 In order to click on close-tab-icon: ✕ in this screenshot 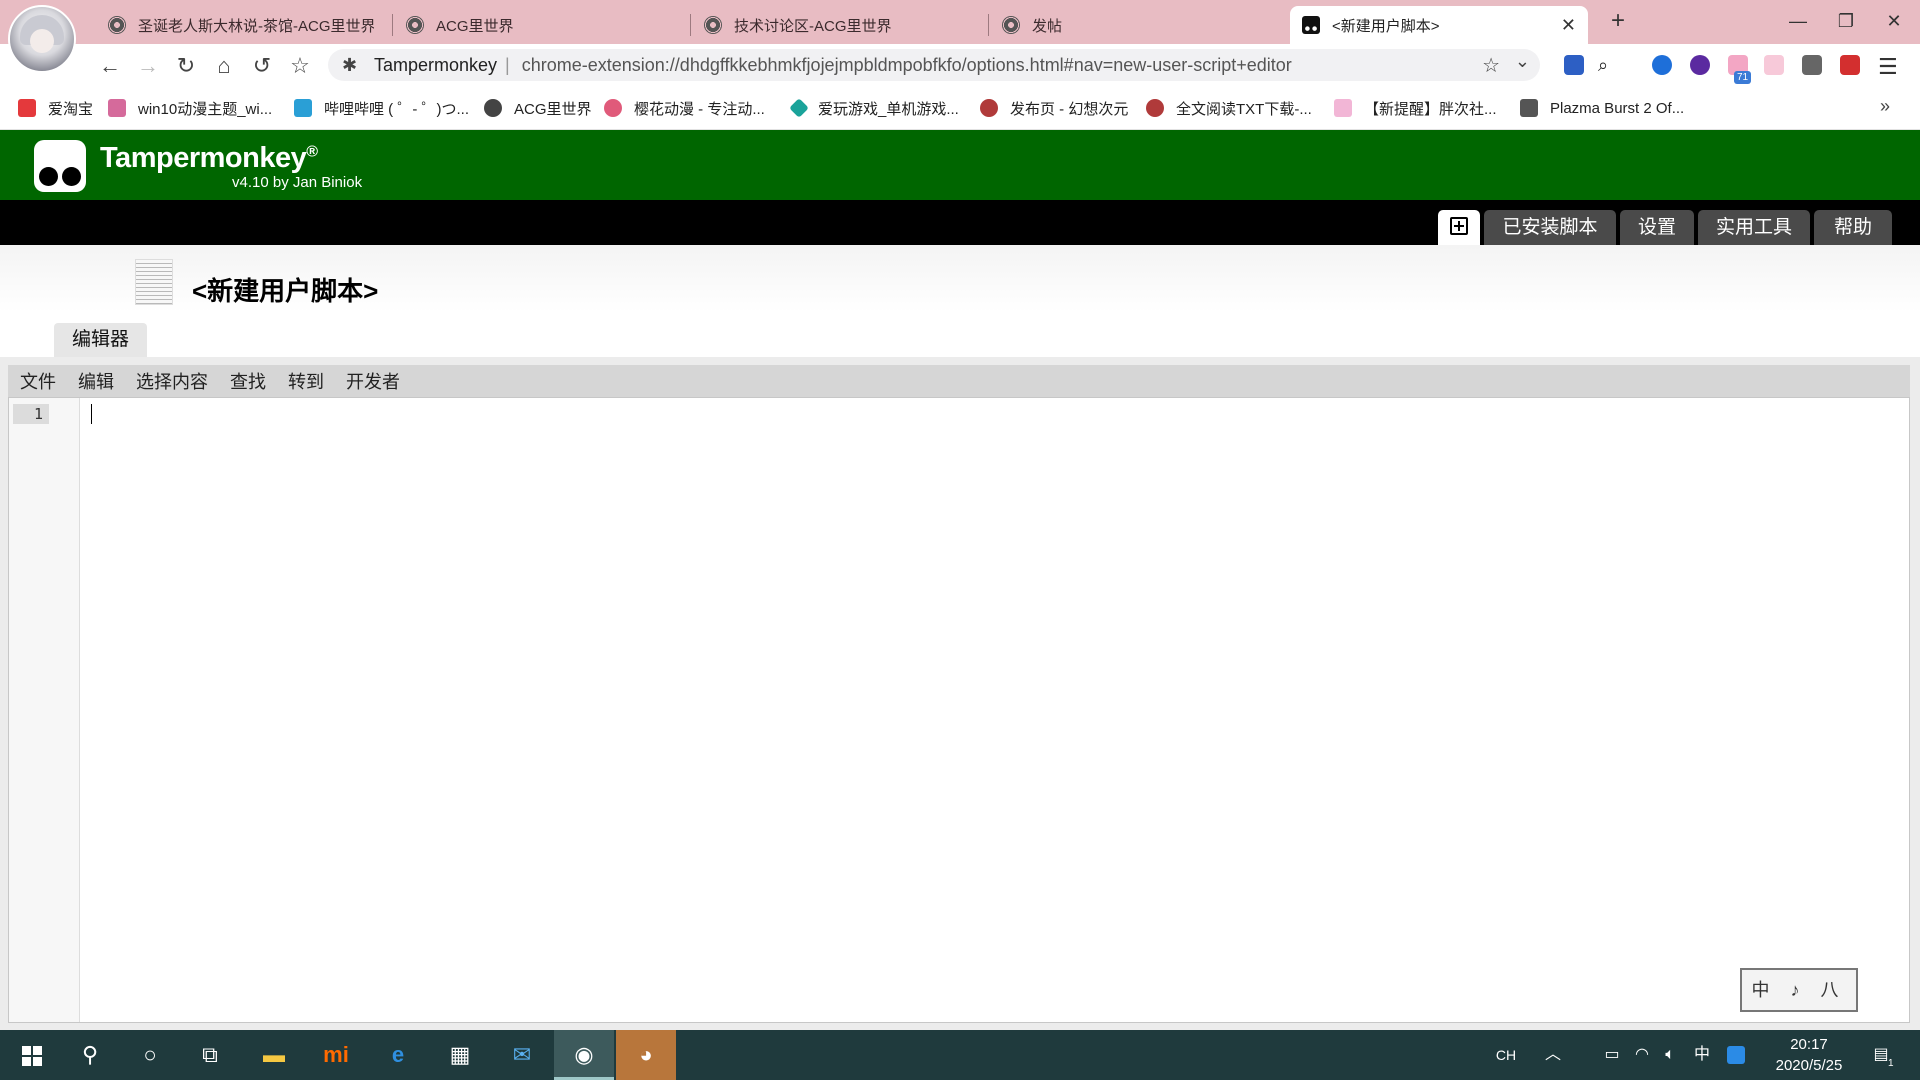, I will do `click(1568, 25)`.